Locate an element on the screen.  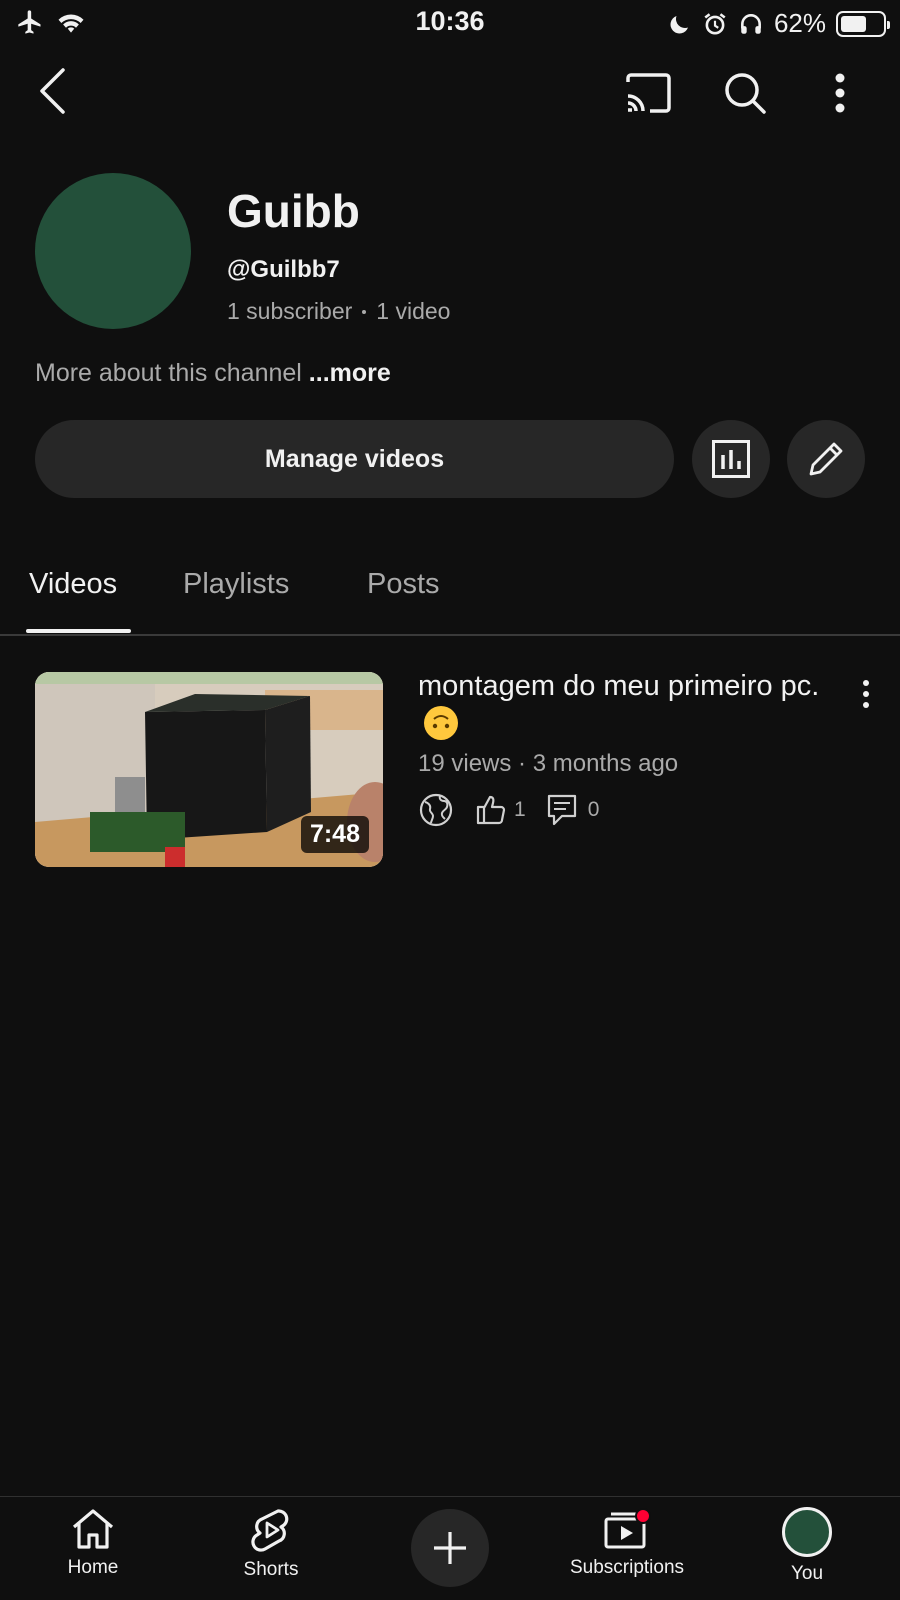
channel-stats: 1 subscriber 1 video is located at coordinates (338, 311).